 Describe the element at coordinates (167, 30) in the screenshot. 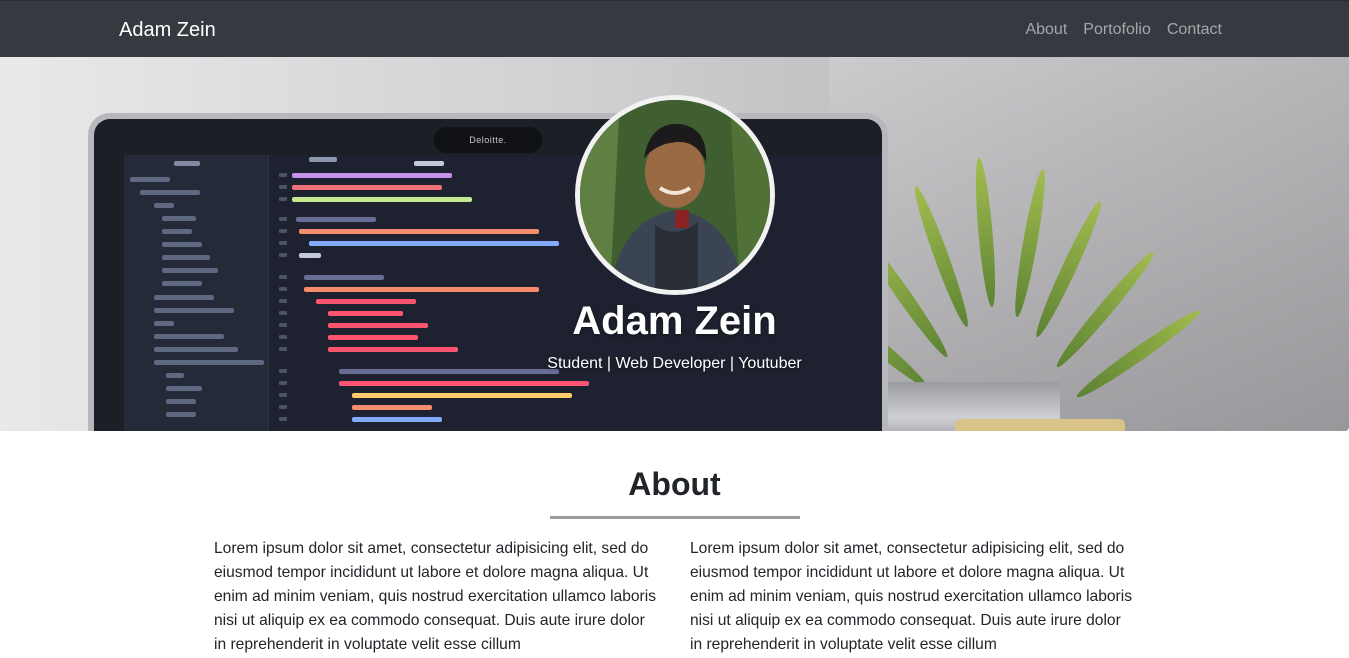

I see `navbar-brand: Adam Zein` at that location.